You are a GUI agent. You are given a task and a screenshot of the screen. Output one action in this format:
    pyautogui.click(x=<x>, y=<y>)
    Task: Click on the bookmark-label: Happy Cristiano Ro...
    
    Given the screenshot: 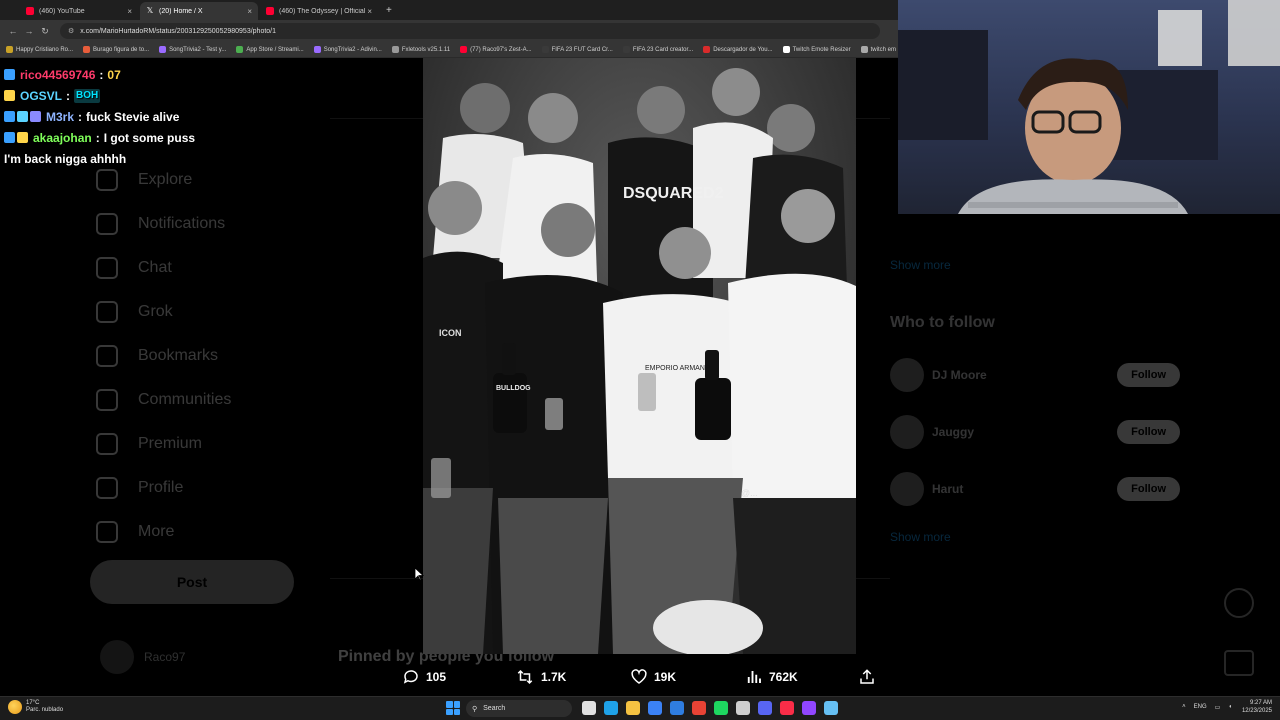 What is the action you would take?
    pyautogui.click(x=45, y=49)
    